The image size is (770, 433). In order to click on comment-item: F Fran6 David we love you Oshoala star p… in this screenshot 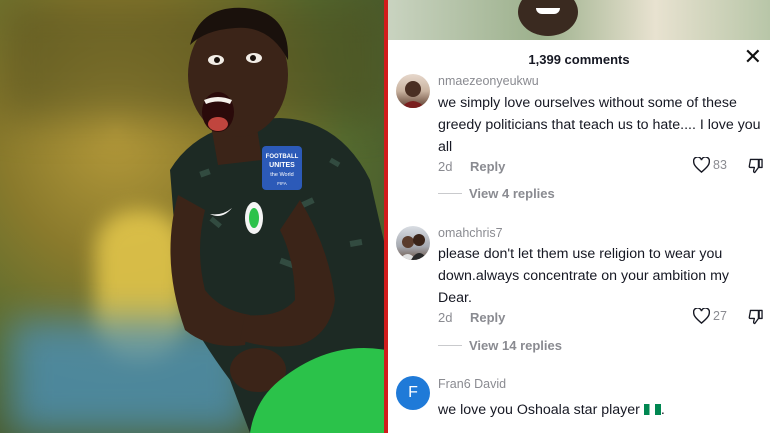, I will do `click(579, 404)`.